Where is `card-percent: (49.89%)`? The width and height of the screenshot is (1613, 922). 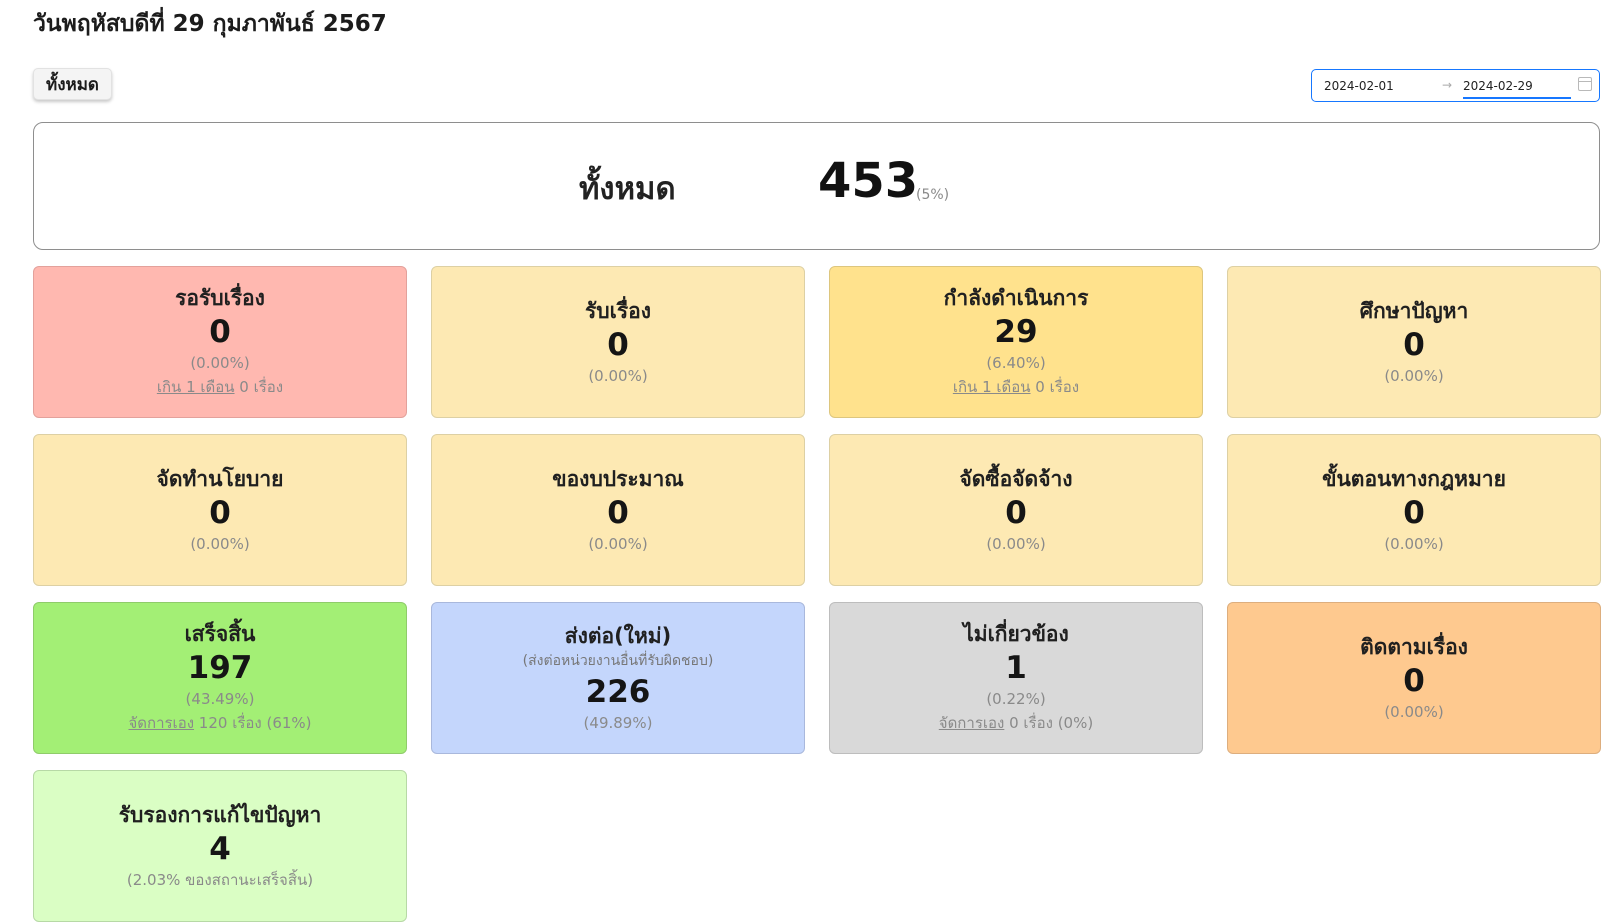
card-percent: (49.89%) is located at coordinates (618, 723).